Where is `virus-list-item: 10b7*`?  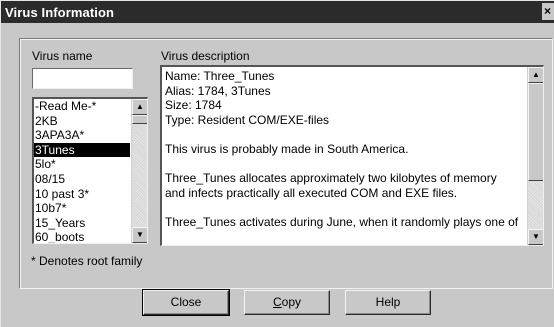
virus-list-item: 10b7* is located at coordinates (82, 208).